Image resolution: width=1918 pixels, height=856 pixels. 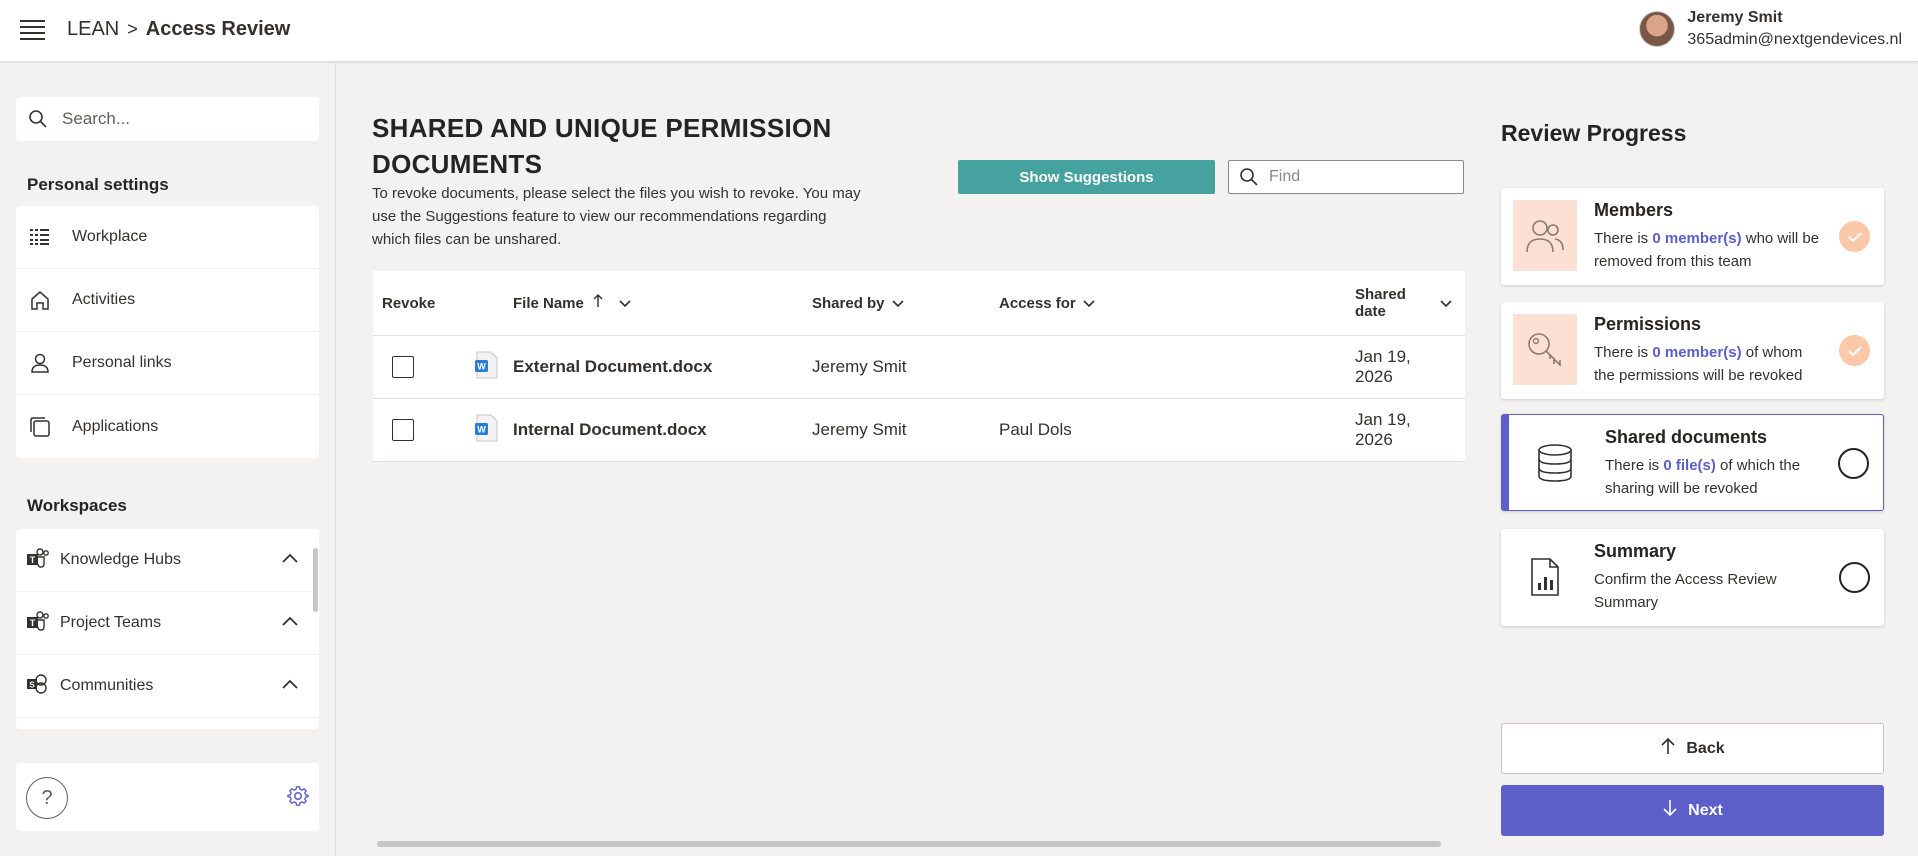 What do you see at coordinates (167, 237) in the screenshot?
I see `sidebar-item-workplace: Workplace` at bounding box center [167, 237].